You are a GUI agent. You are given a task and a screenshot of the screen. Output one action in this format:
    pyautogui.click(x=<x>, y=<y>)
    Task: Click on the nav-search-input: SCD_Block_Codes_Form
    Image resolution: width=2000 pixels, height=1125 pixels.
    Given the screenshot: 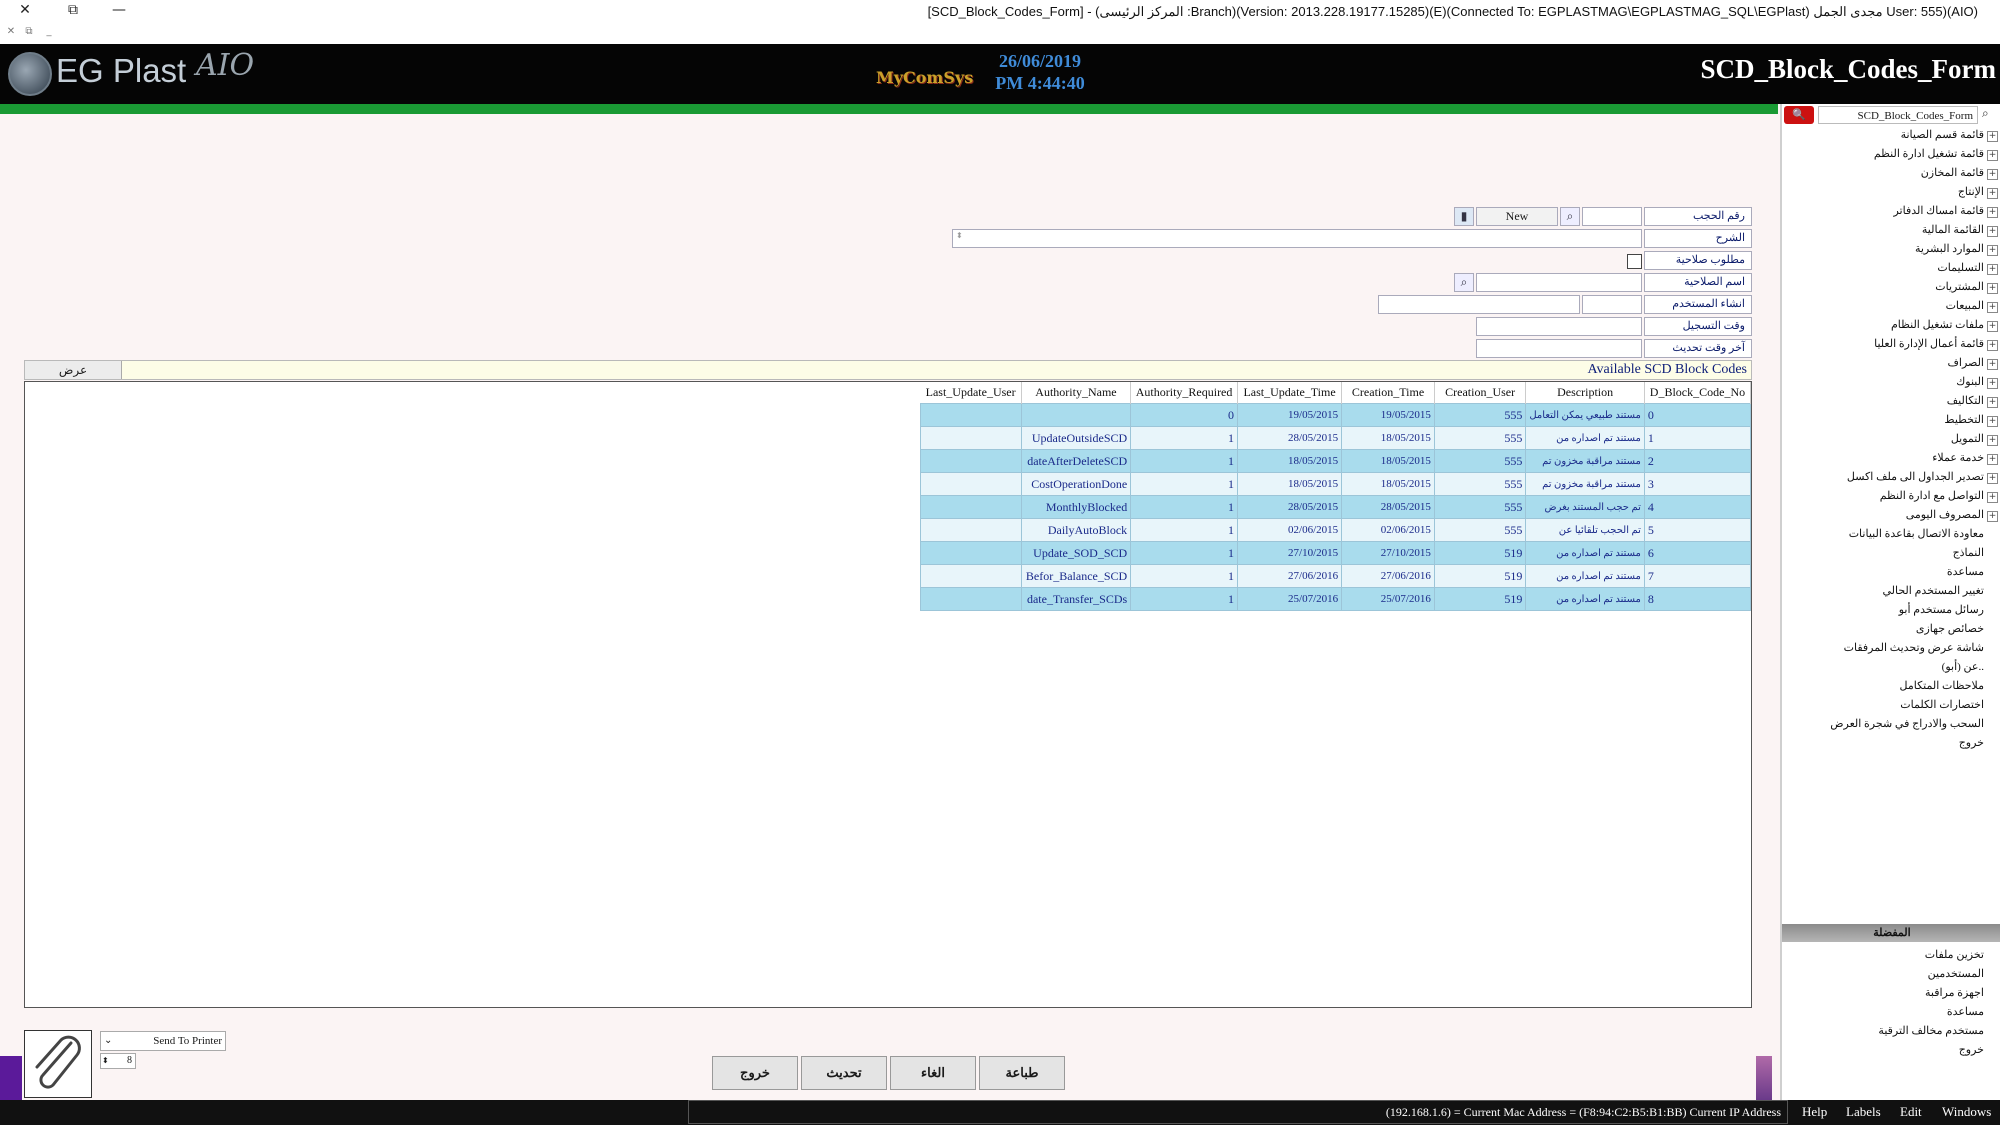 What is the action you would take?
    pyautogui.click(x=1898, y=115)
    